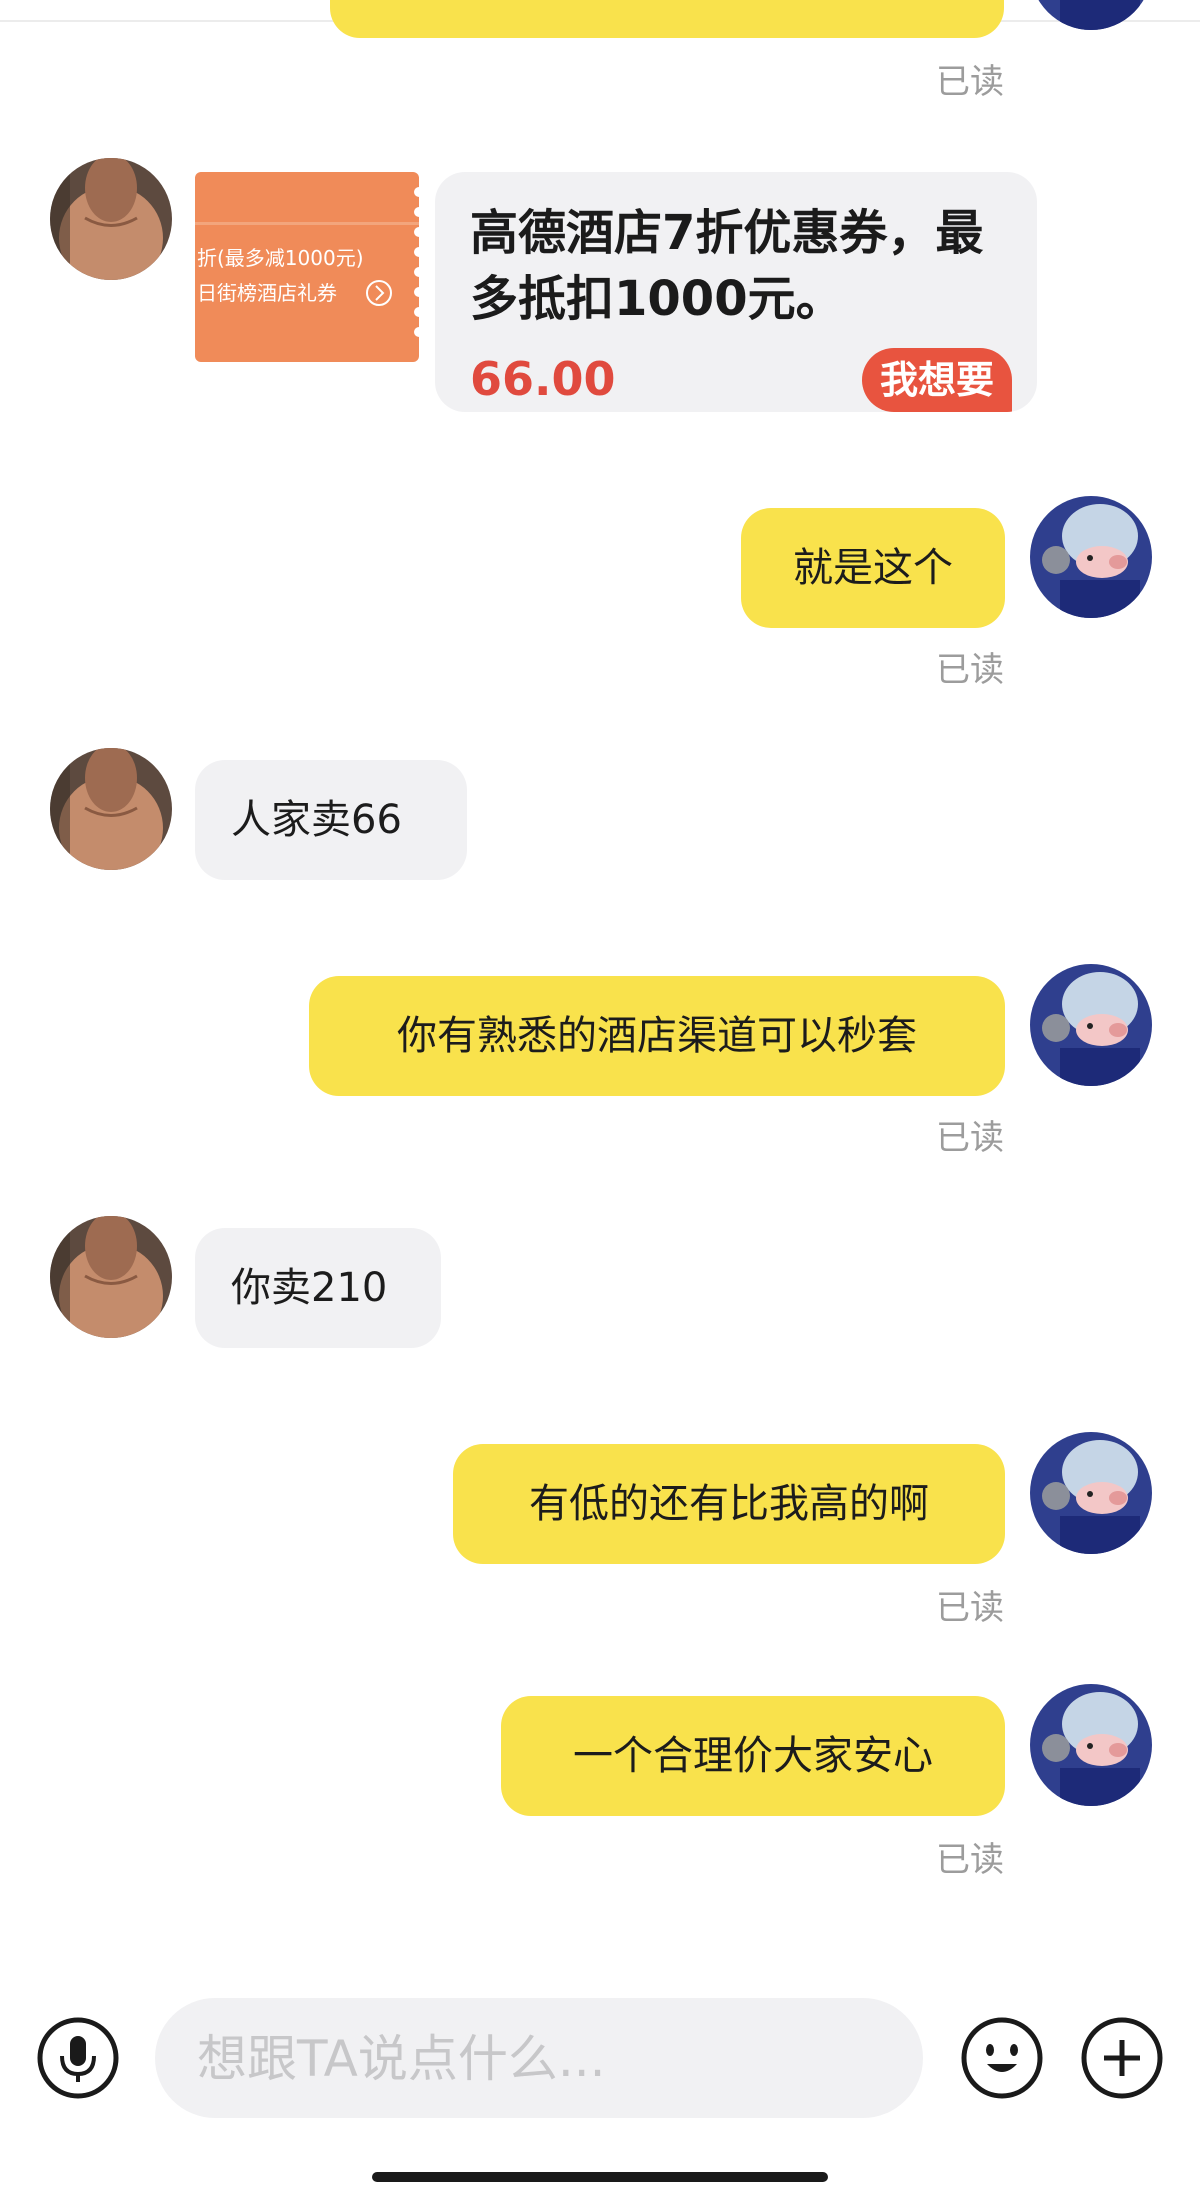 This screenshot has width=1200, height=2204. What do you see at coordinates (280, 258) in the screenshot?
I see `coupon-text-1: 折(最多减1000元)` at bounding box center [280, 258].